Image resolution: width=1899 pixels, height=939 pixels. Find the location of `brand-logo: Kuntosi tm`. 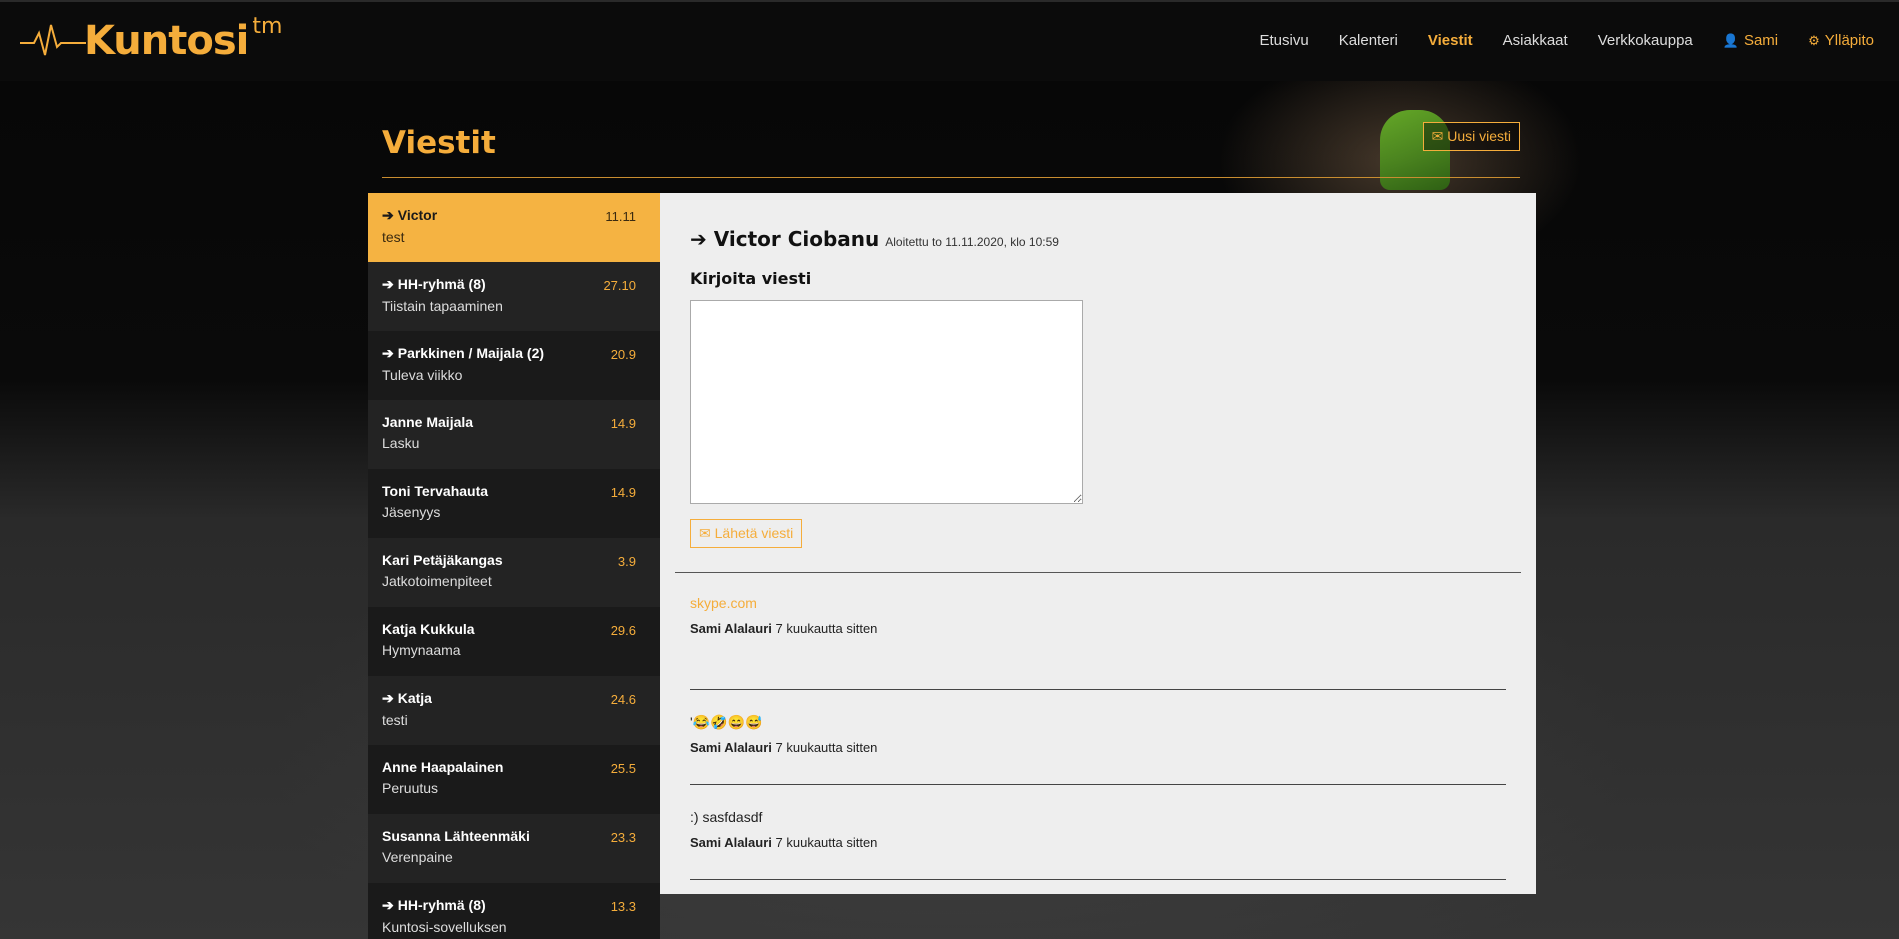

brand-logo: Kuntosi tm is located at coordinates (151, 40).